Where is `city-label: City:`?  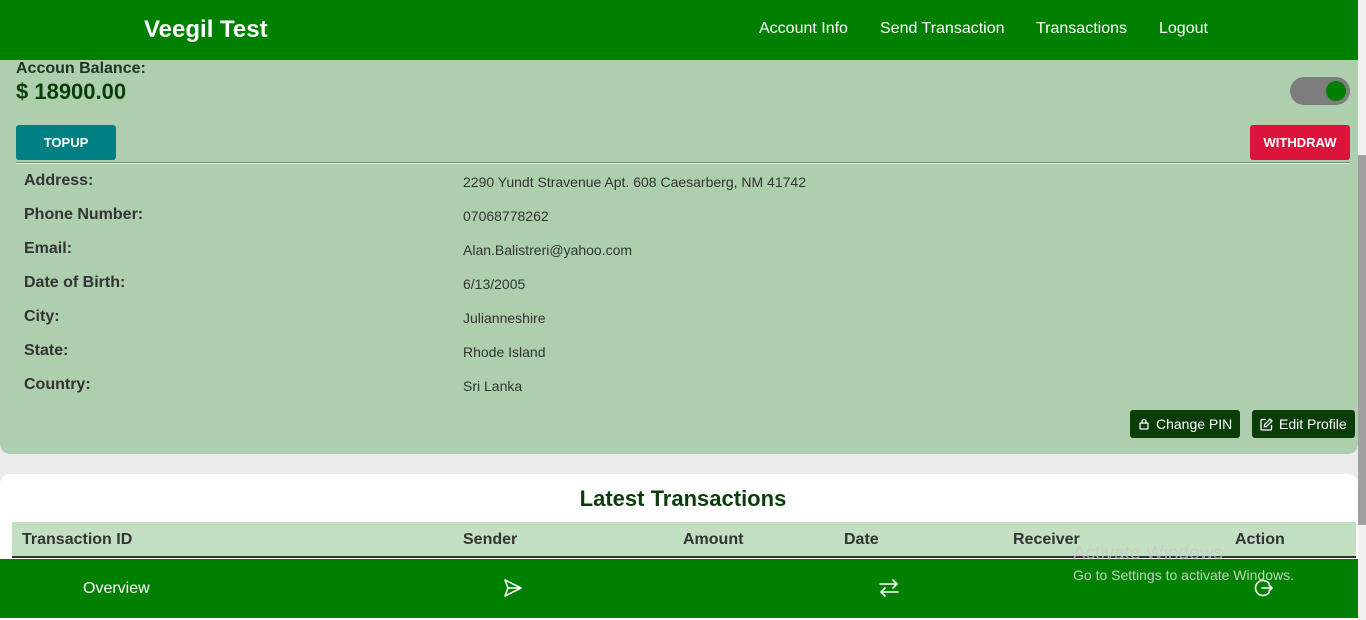 city-label: City: is located at coordinates (42, 316).